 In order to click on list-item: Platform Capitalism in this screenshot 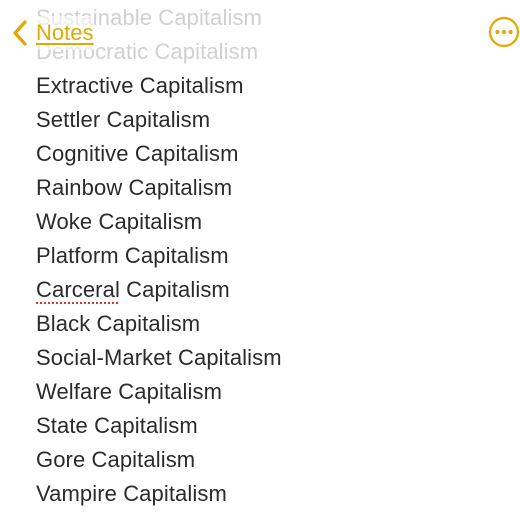, I will do `click(132, 255)`.